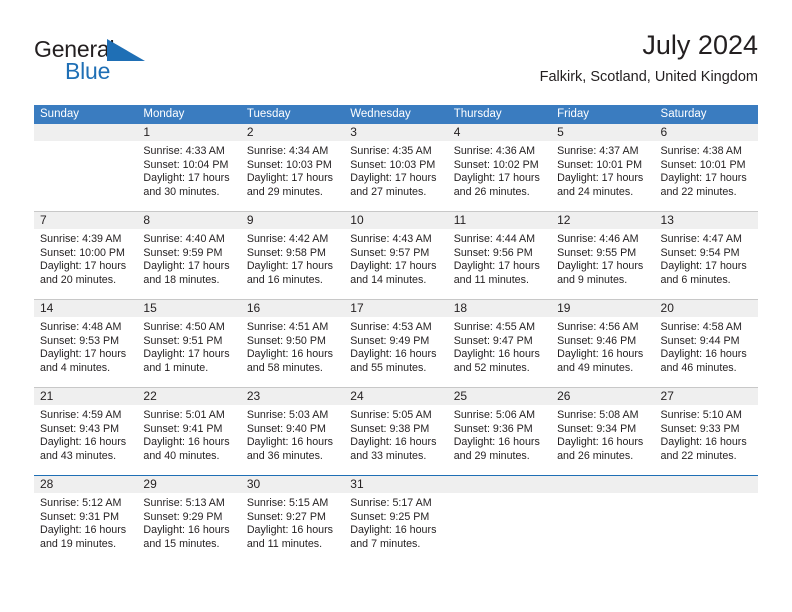 The height and width of the screenshot is (612, 792). What do you see at coordinates (292, 308) in the screenshot?
I see `day-number-16: 16` at bounding box center [292, 308].